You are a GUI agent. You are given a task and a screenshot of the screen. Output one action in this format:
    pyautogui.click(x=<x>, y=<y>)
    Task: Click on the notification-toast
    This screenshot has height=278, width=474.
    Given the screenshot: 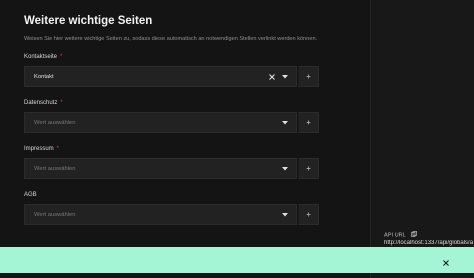 What is the action you would take?
    pyautogui.click(x=237, y=260)
    